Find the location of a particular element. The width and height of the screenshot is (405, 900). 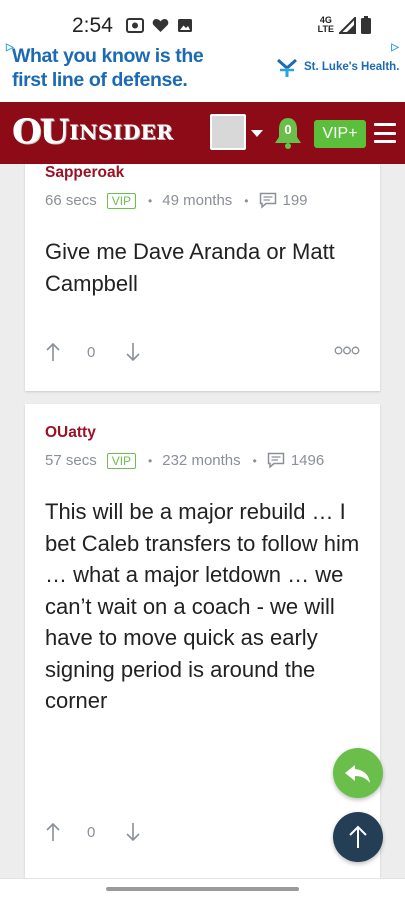

vip-plus-button: VIP+ is located at coordinates (340, 134).